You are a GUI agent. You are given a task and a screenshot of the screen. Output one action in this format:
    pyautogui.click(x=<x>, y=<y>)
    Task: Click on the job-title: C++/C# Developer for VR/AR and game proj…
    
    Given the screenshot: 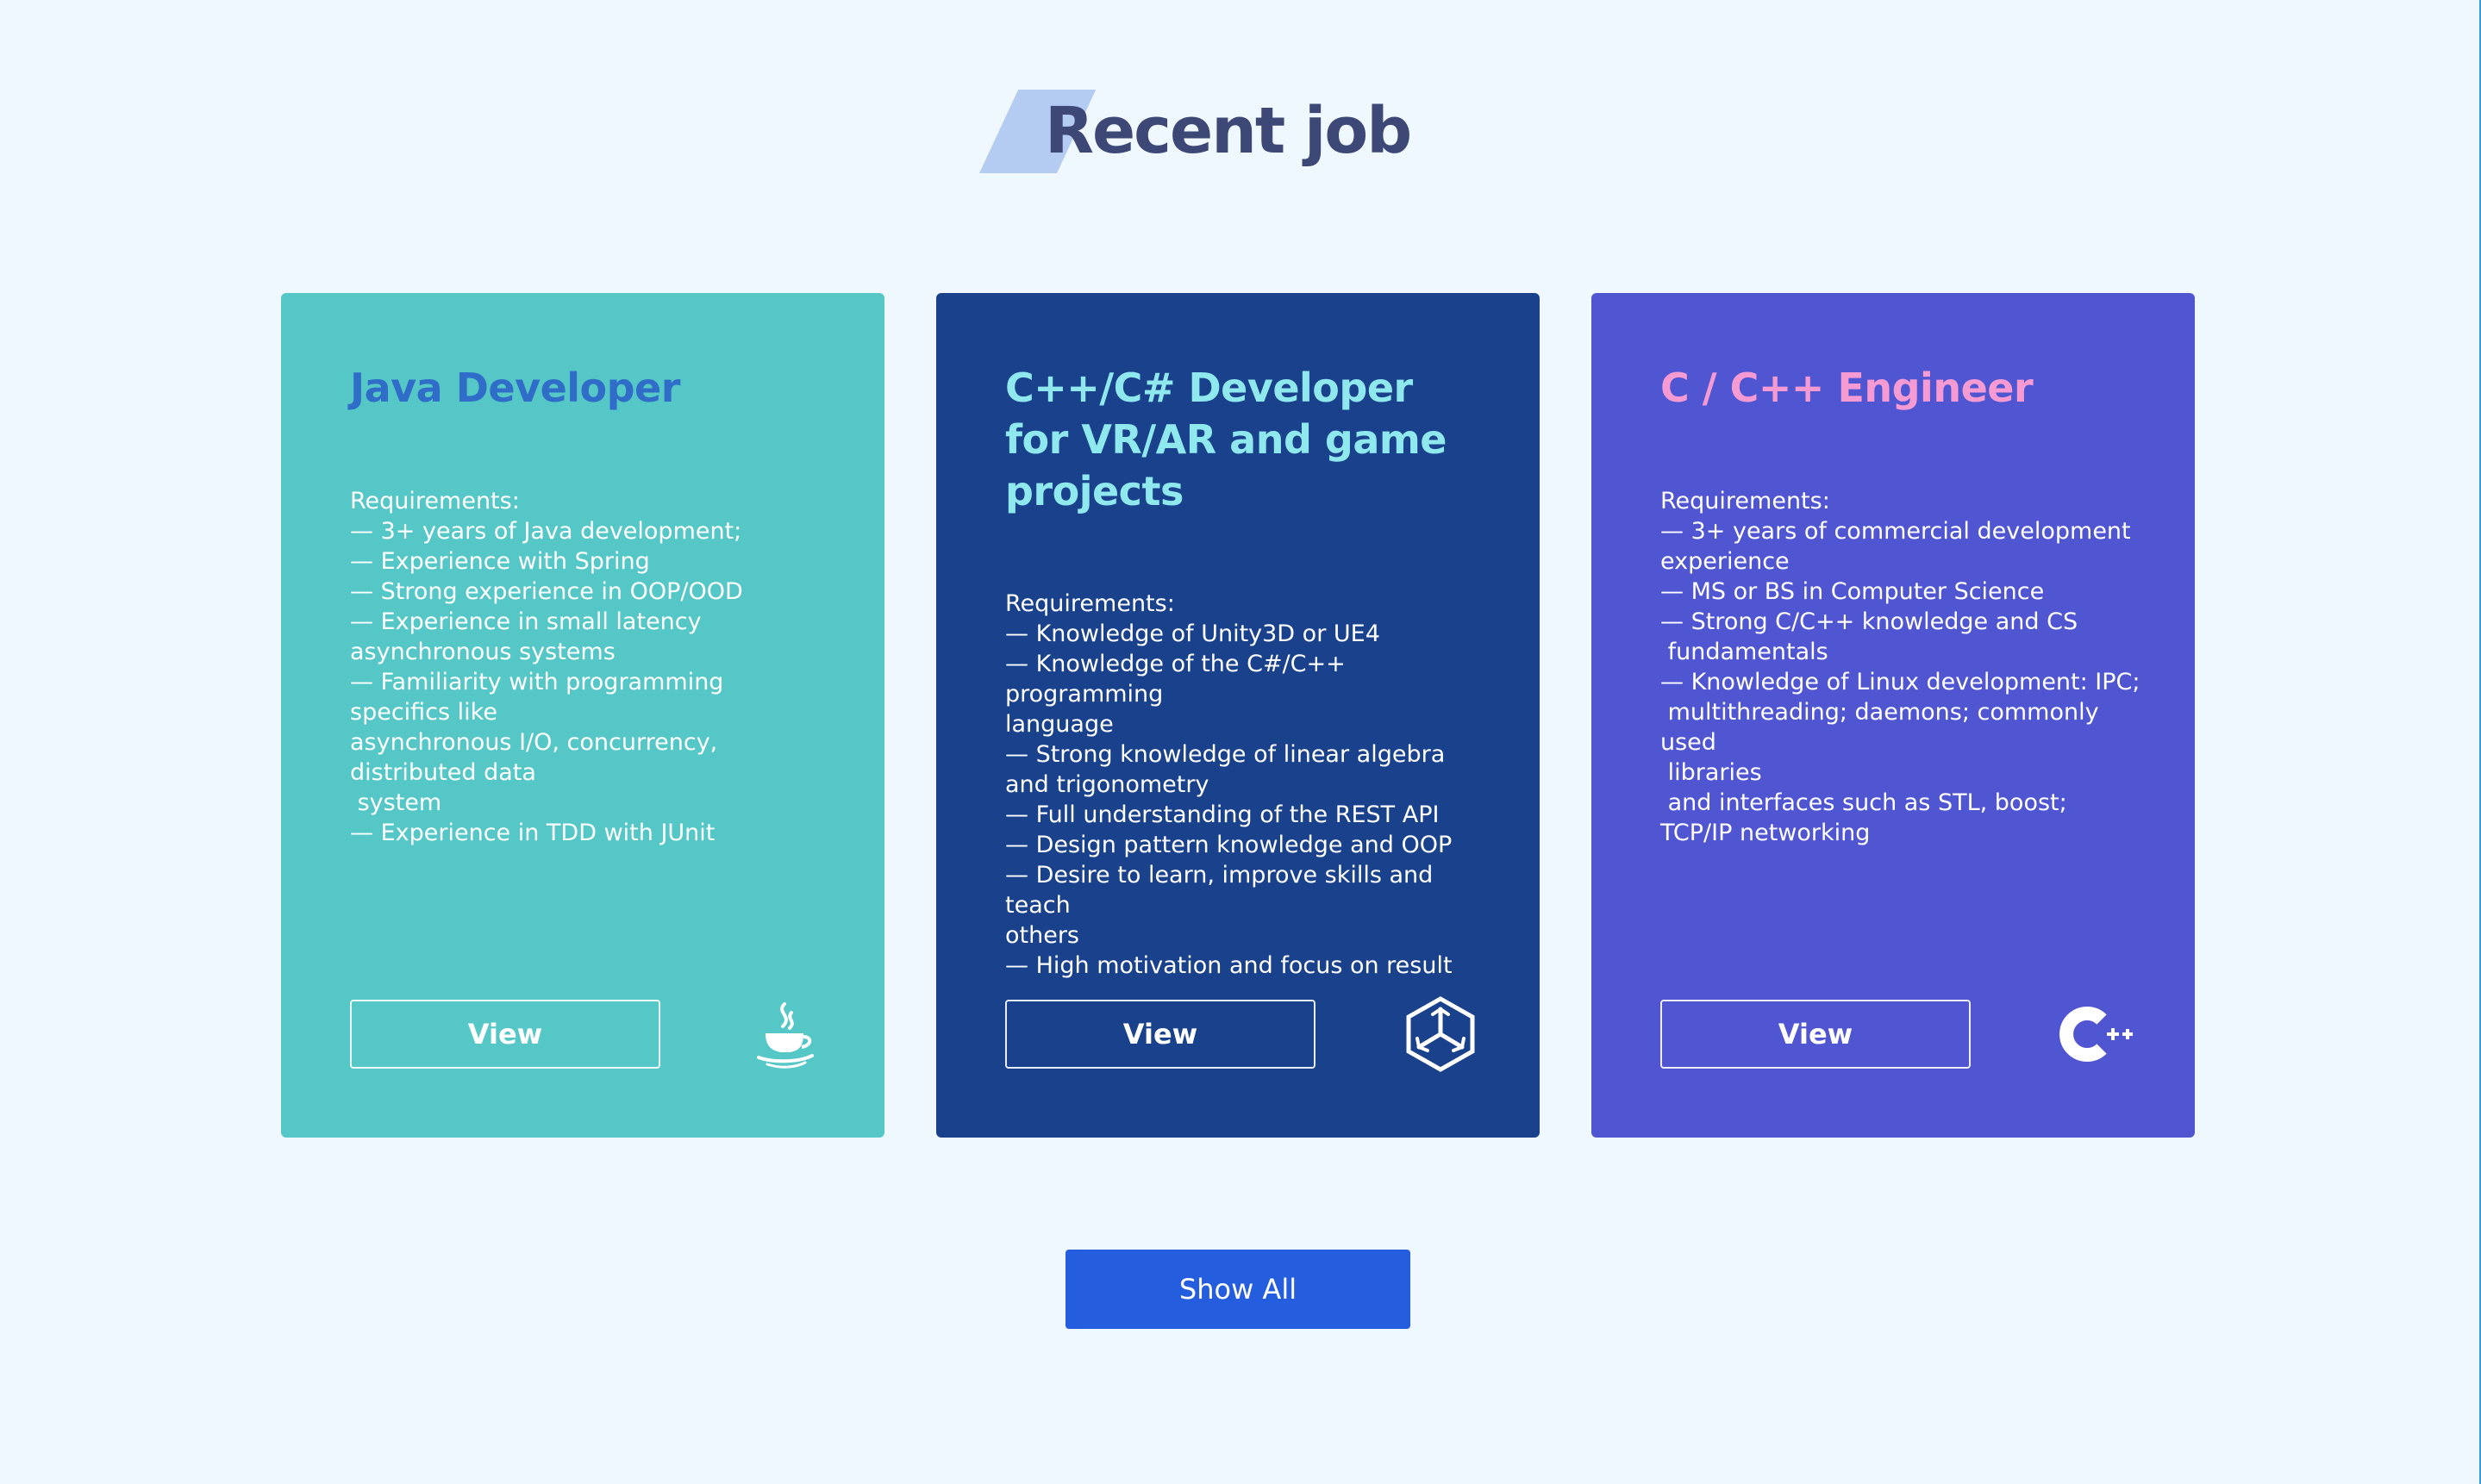 What is the action you would take?
    pyautogui.click(x=1226, y=440)
    